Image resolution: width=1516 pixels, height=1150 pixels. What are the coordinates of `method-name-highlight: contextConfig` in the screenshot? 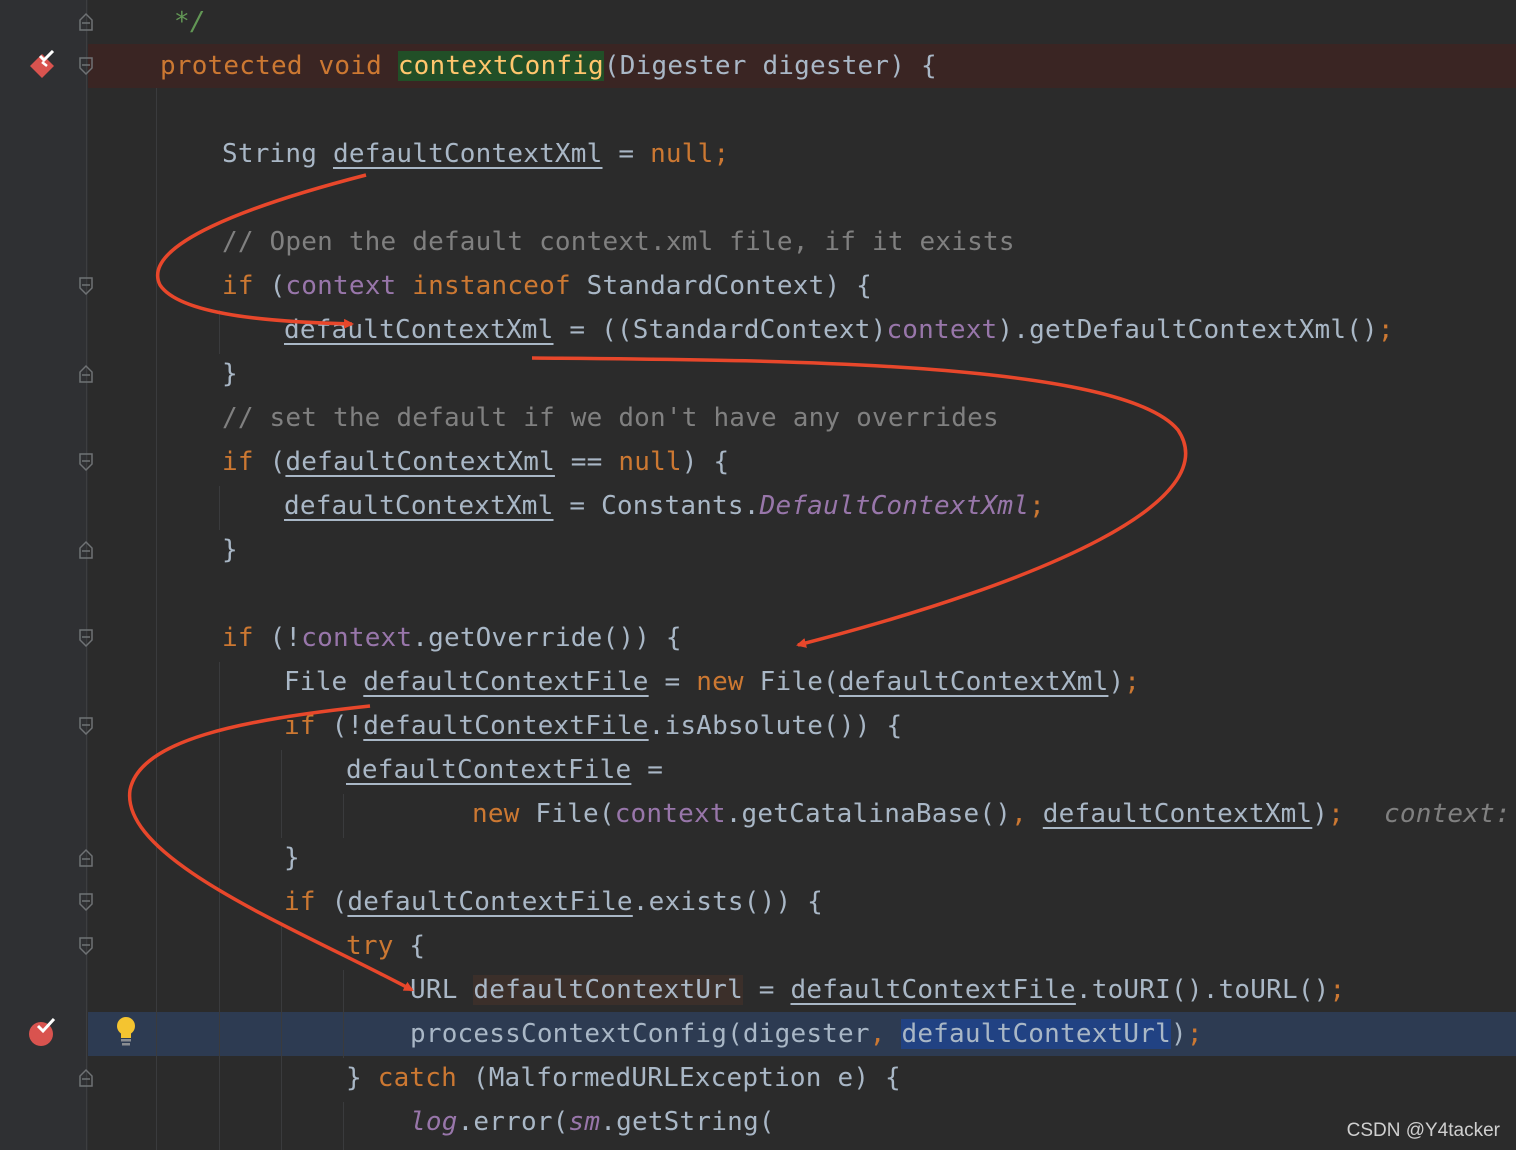 It's located at (500, 66).